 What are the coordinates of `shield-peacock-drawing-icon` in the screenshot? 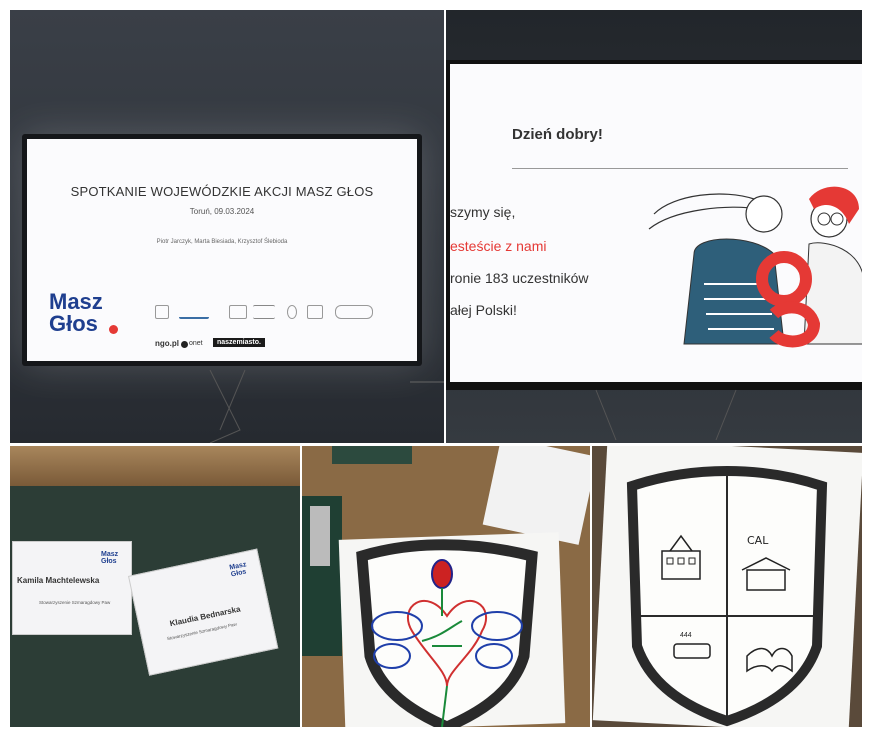 It's located at (447, 633).